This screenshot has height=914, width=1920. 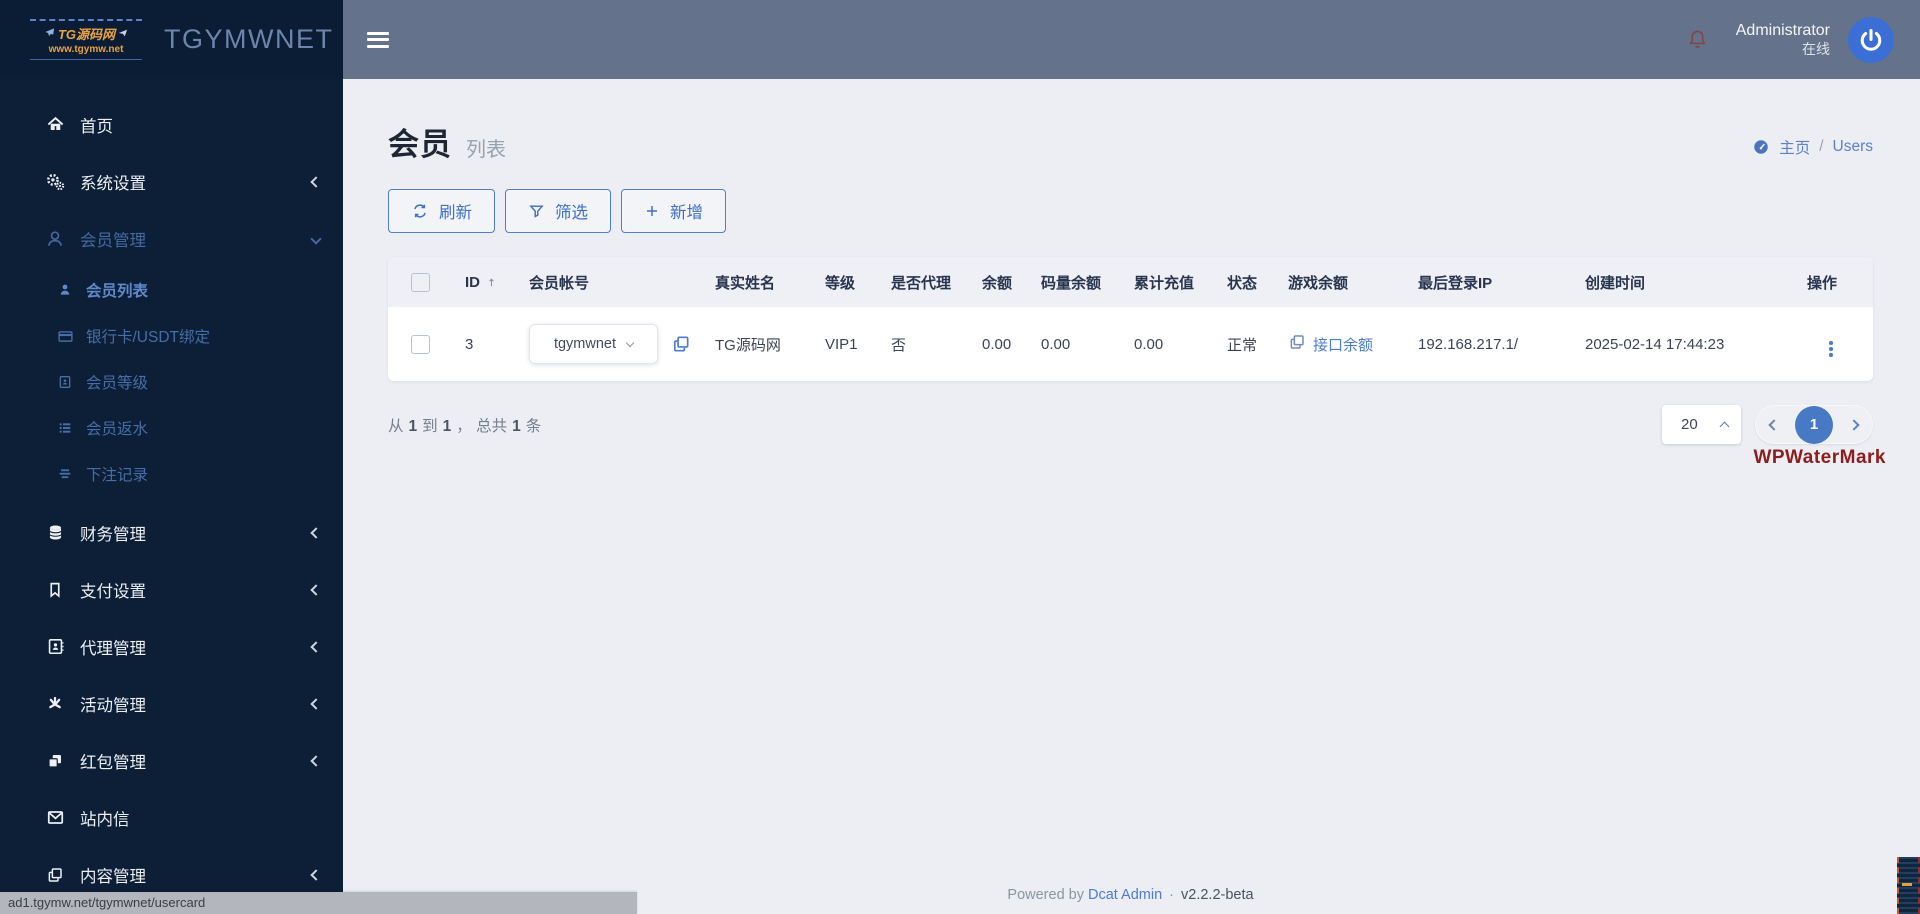 What do you see at coordinates (585, 344) in the screenshot?
I see `account-value: tgymwnet` at bounding box center [585, 344].